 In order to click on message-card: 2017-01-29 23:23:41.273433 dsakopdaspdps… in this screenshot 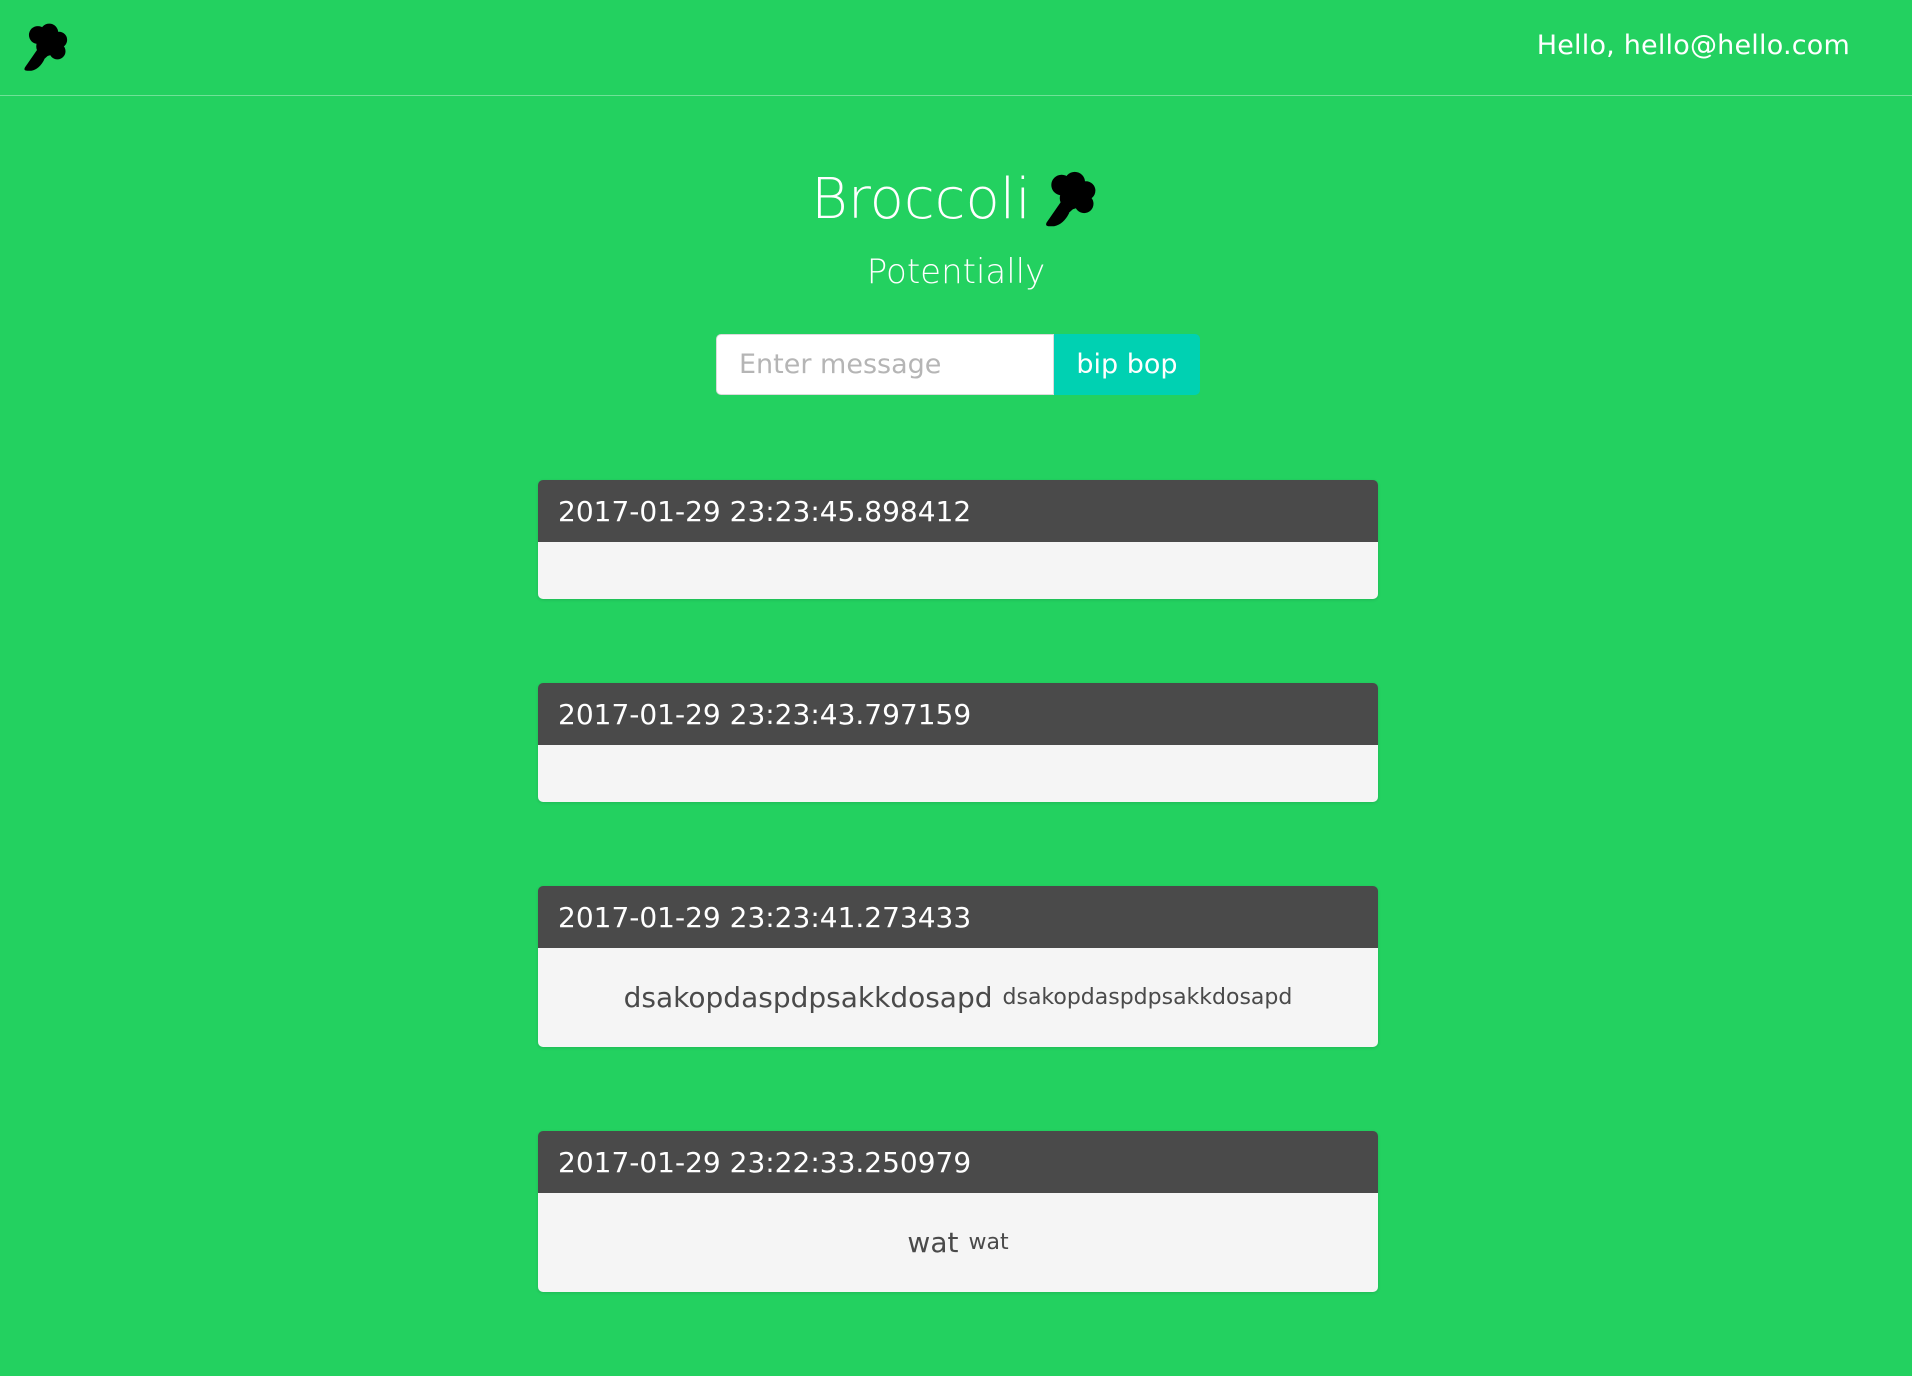, I will do `click(958, 966)`.